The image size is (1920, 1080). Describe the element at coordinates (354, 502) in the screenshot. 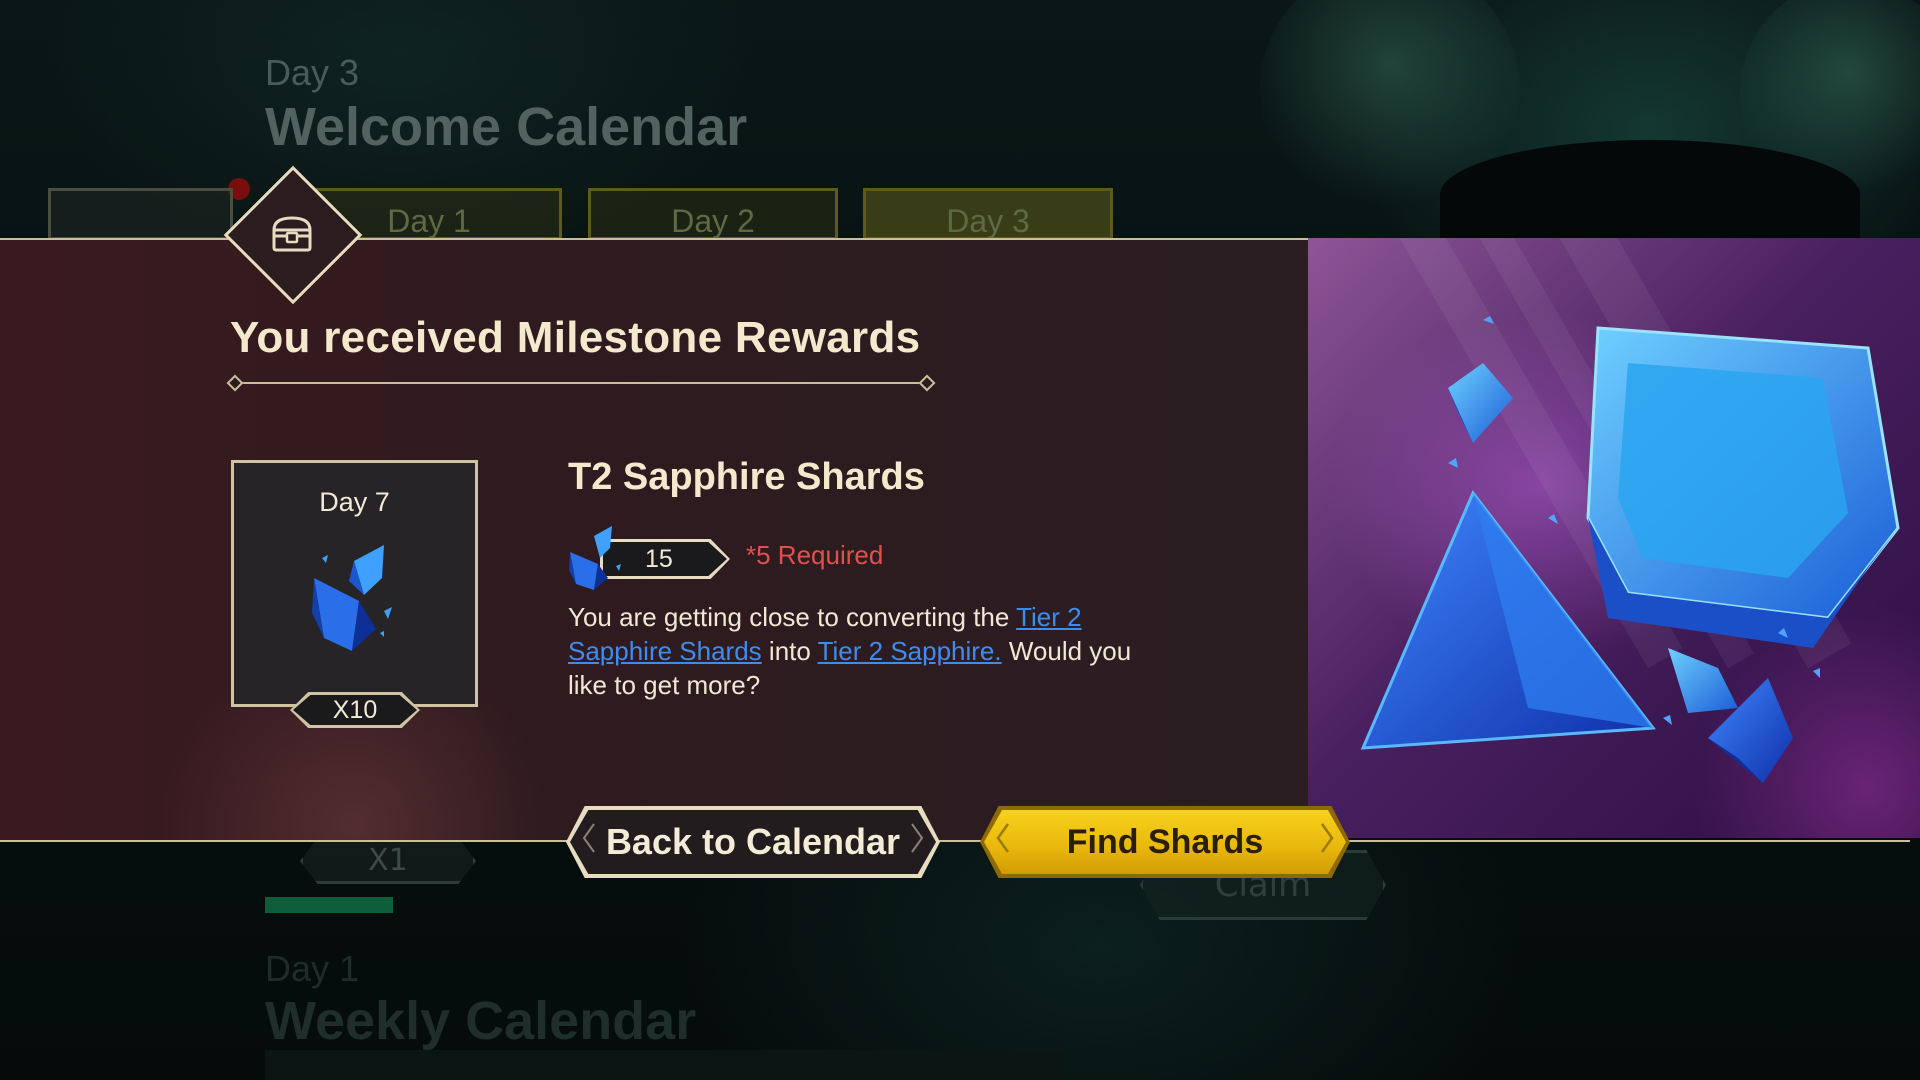

I see `reward-day-label: Day 7` at that location.